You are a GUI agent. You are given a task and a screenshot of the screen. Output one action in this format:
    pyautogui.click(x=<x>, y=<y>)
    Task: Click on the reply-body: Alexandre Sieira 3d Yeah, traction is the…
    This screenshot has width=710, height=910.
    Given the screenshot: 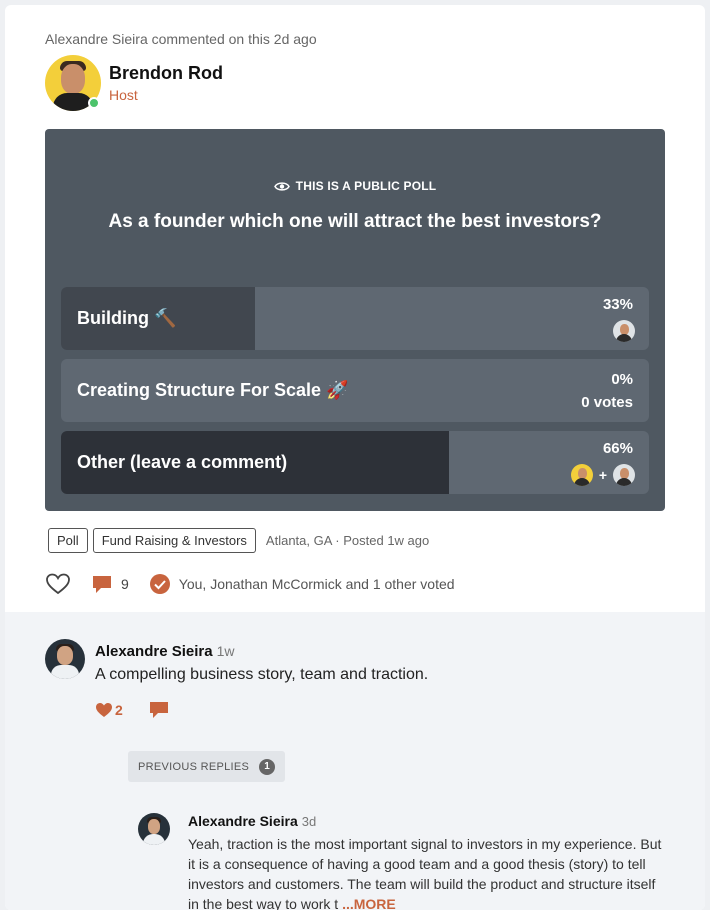 What is the action you would take?
    pyautogui.click(x=428, y=861)
    